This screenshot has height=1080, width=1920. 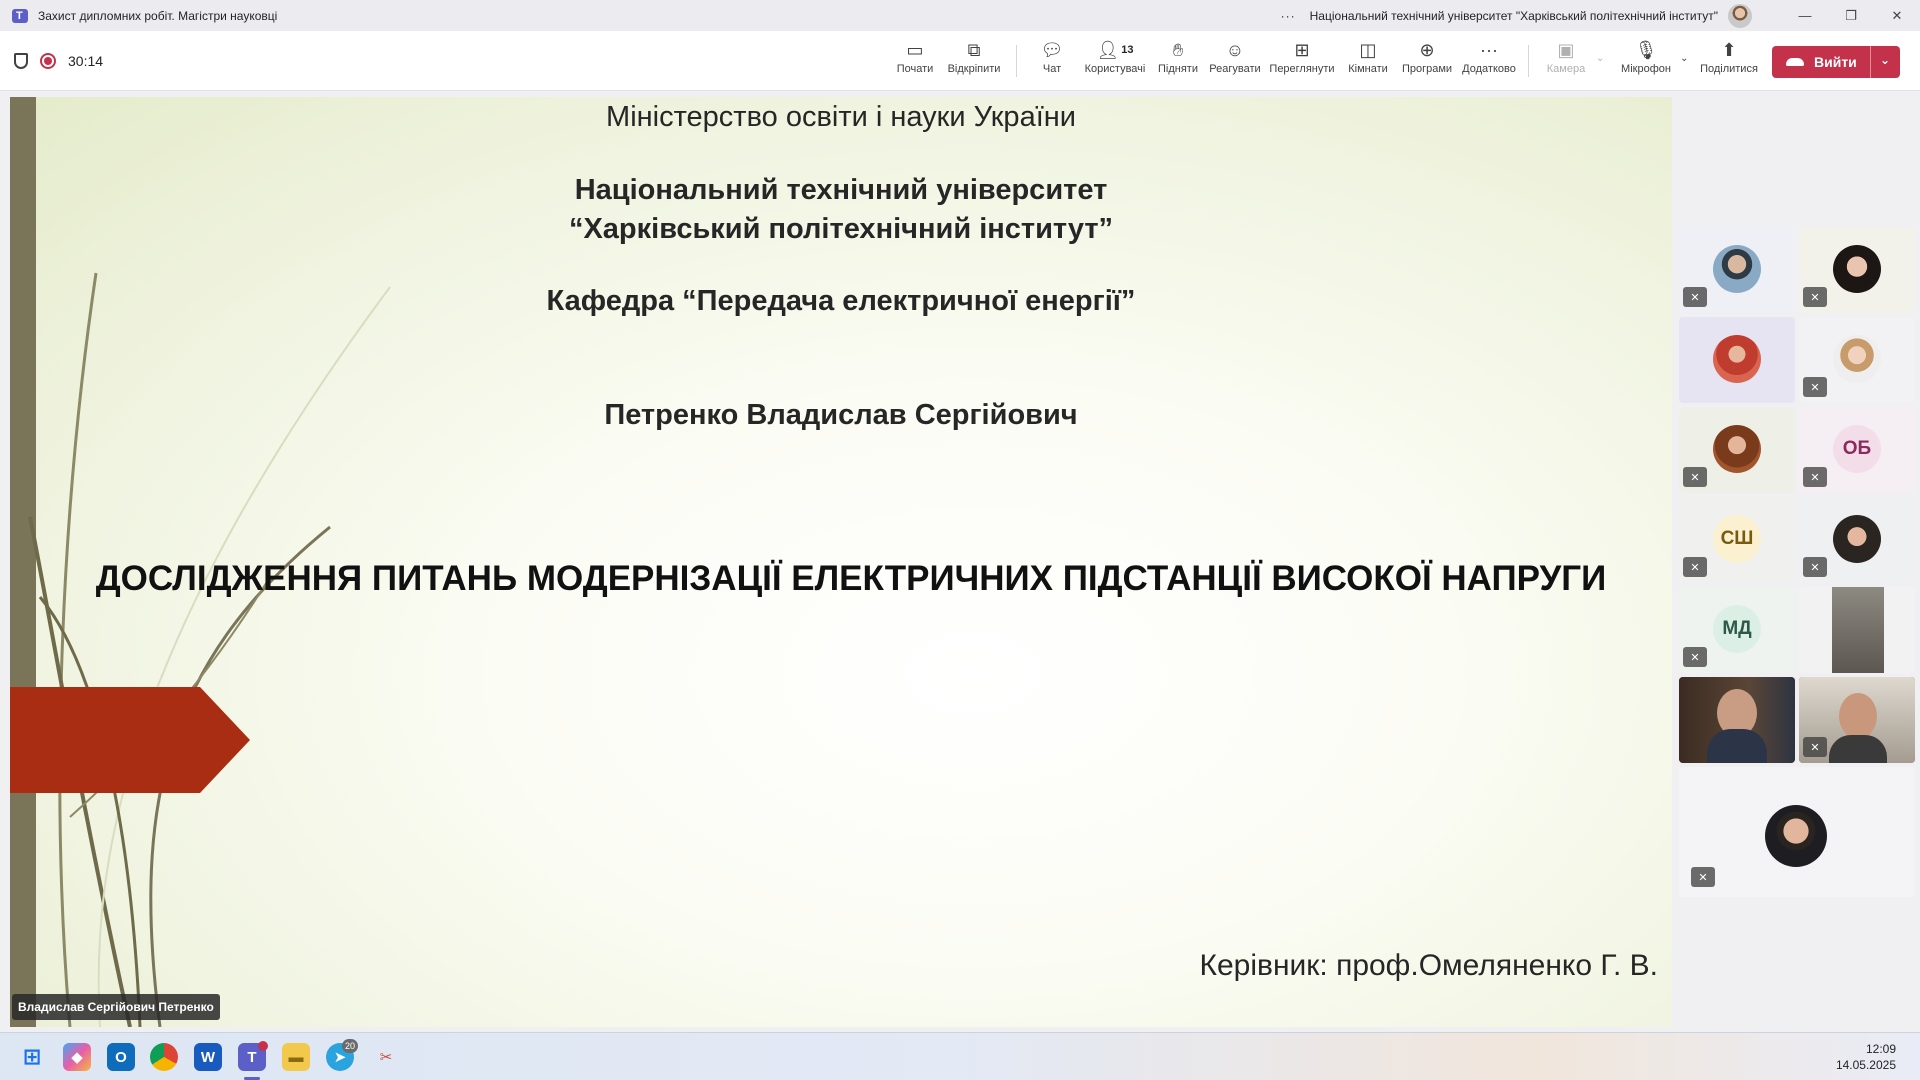 What do you see at coordinates (1489, 49) in the screenshot?
I see `ellipsis-icon: ···` at bounding box center [1489, 49].